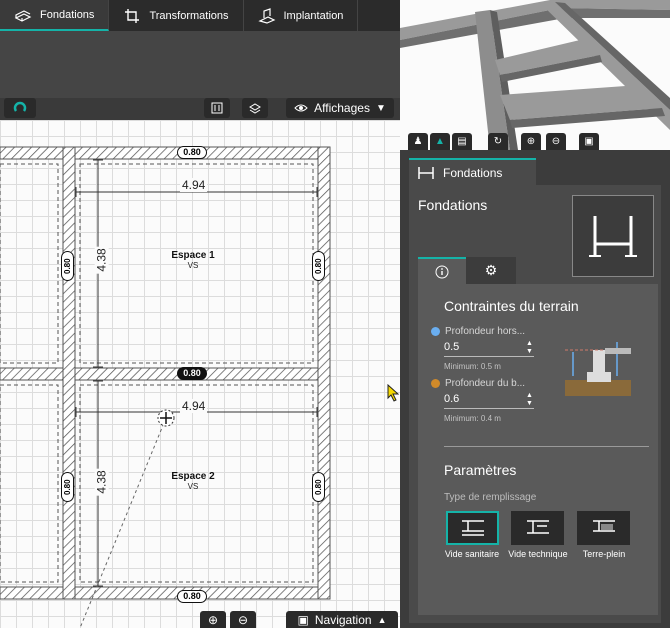 This screenshot has height=628, width=670. I want to click on profondeur-hors-input: 0.5, so click(489, 349).